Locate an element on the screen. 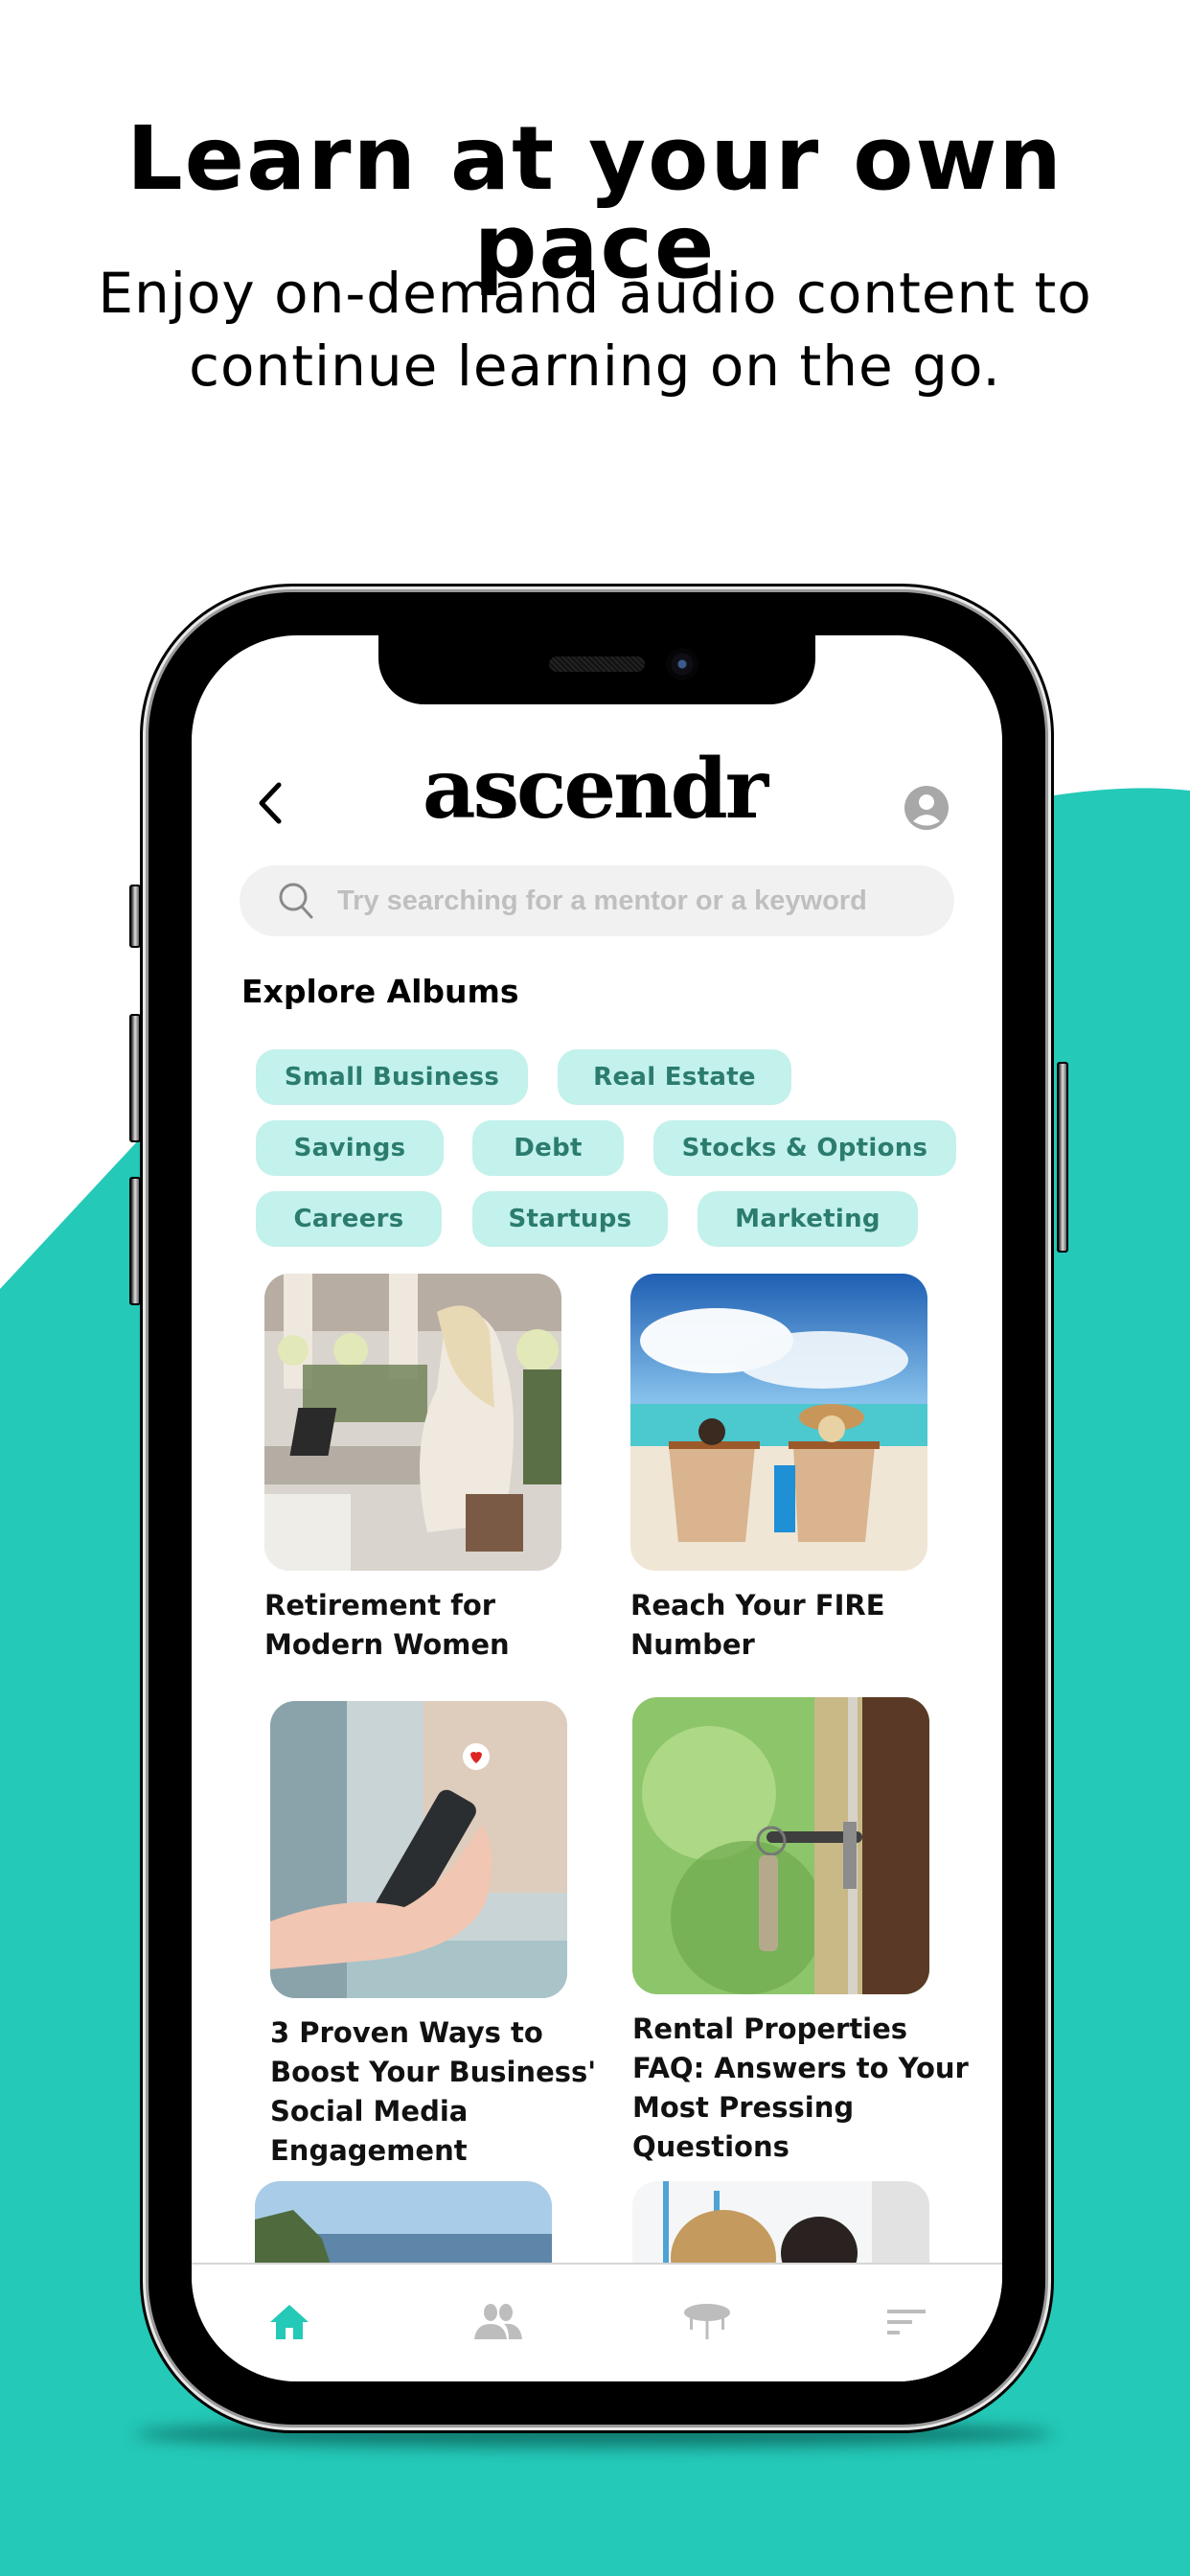 This screenshot has width=1190, height=2576. search-input is located at coordinates (624, 901).